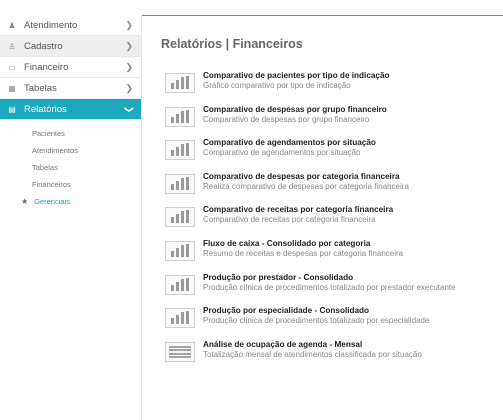 The image size is (503, 420). What do you see at coordinates (70, 67) in the screenshot?
I see `sidebar-item-financeiro: ▭ Financeiro ❯` at bounding box center [70, 67].